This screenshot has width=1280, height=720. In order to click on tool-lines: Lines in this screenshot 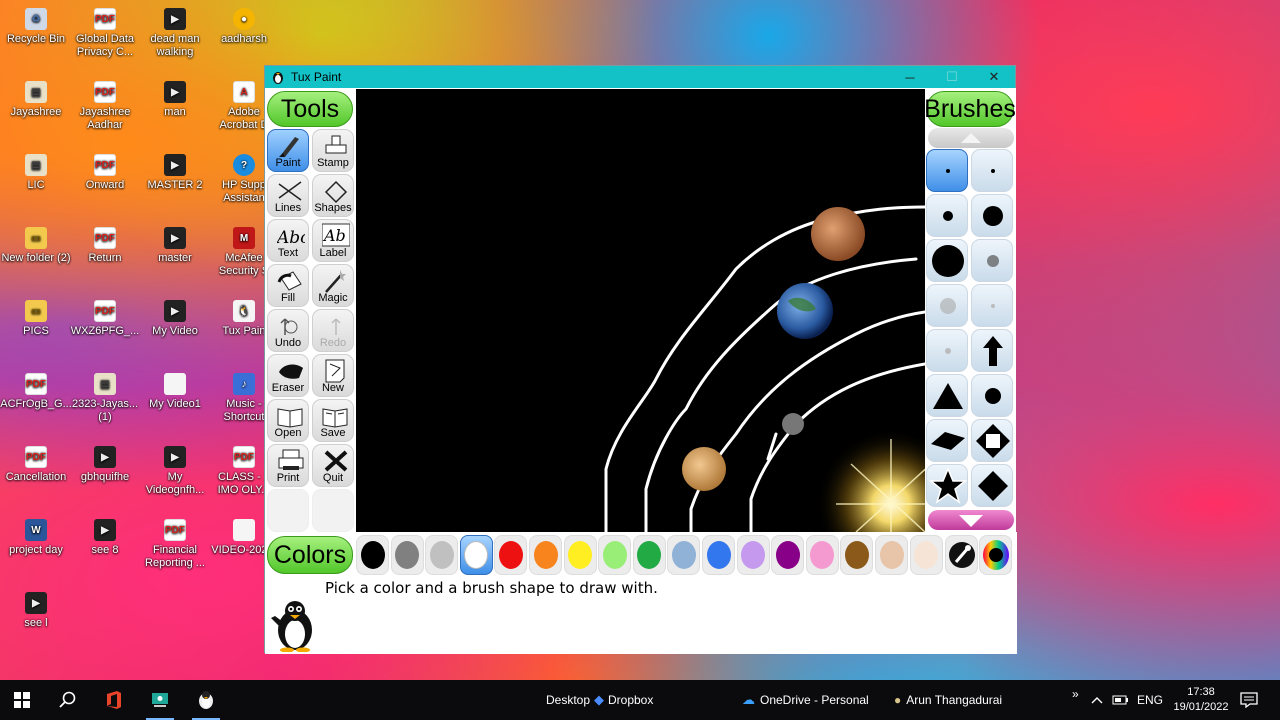, I will do `click(288, 195)`.